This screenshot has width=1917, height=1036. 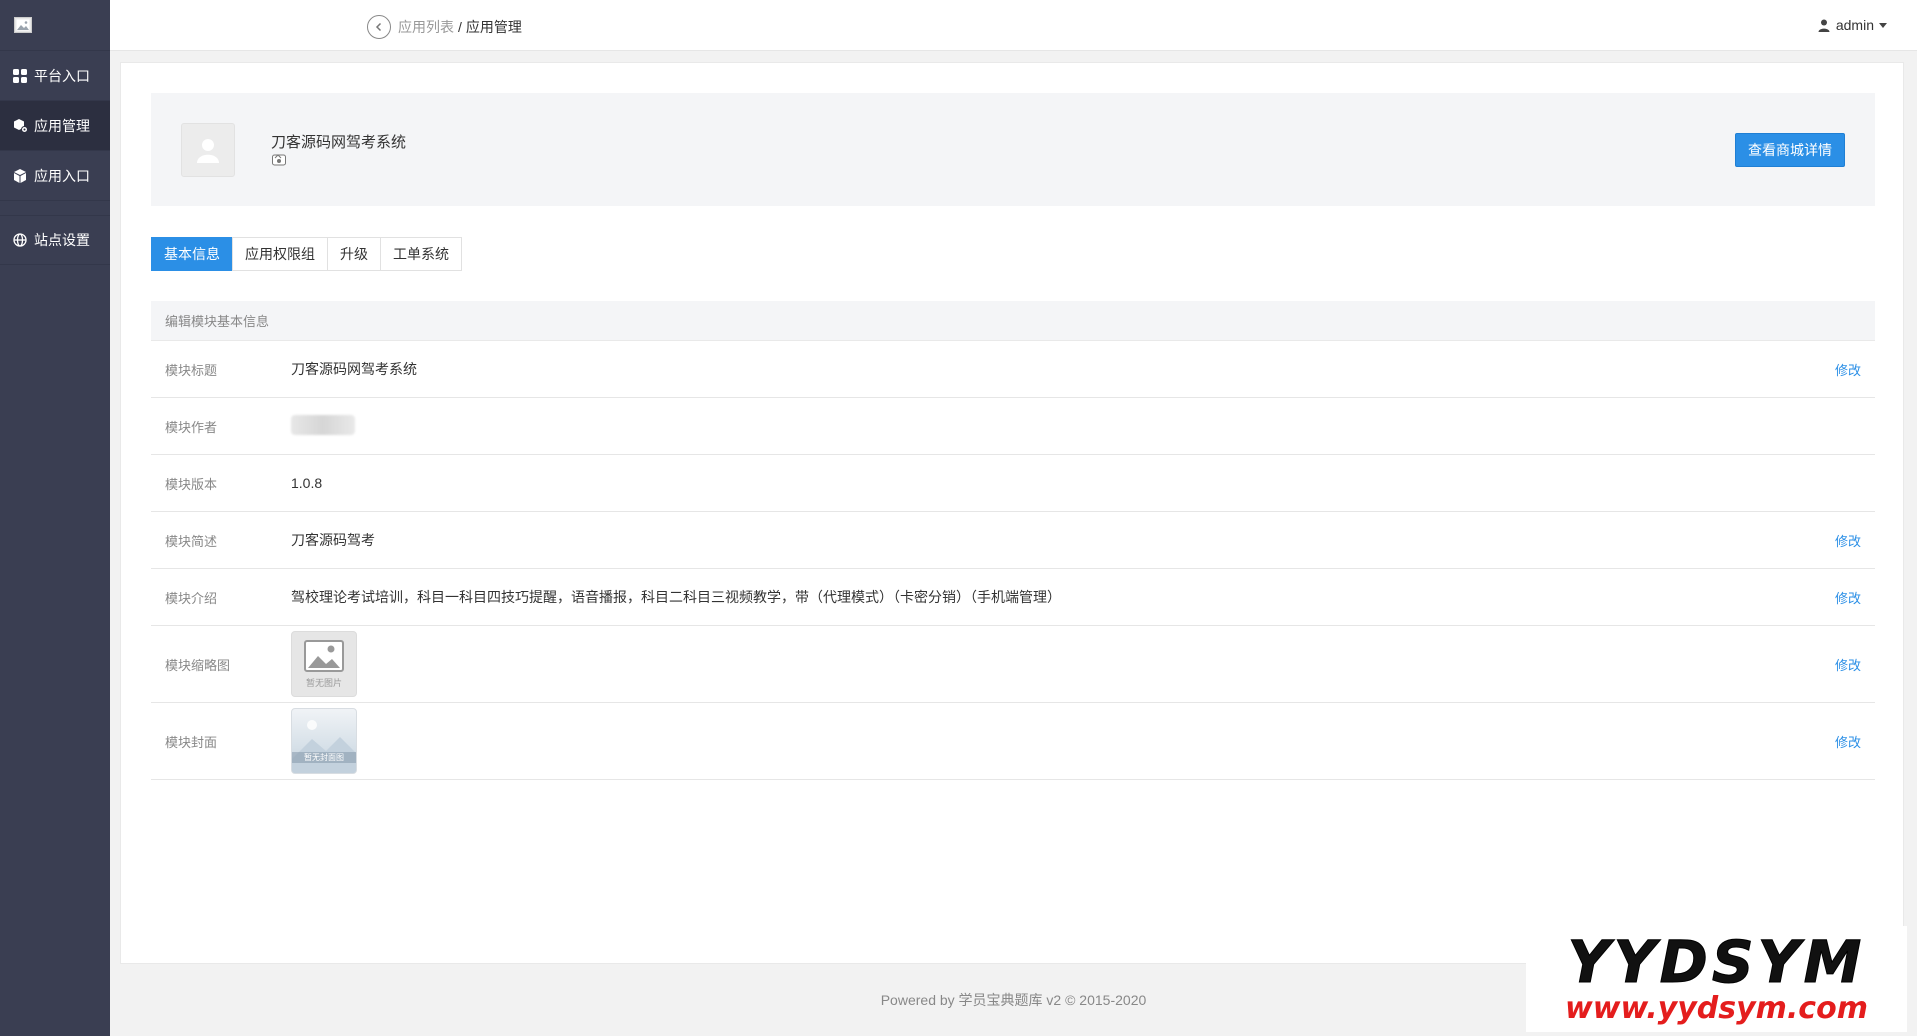 I want to click on sidebar-item-label: 应用入口, so click(x=62, y=175).